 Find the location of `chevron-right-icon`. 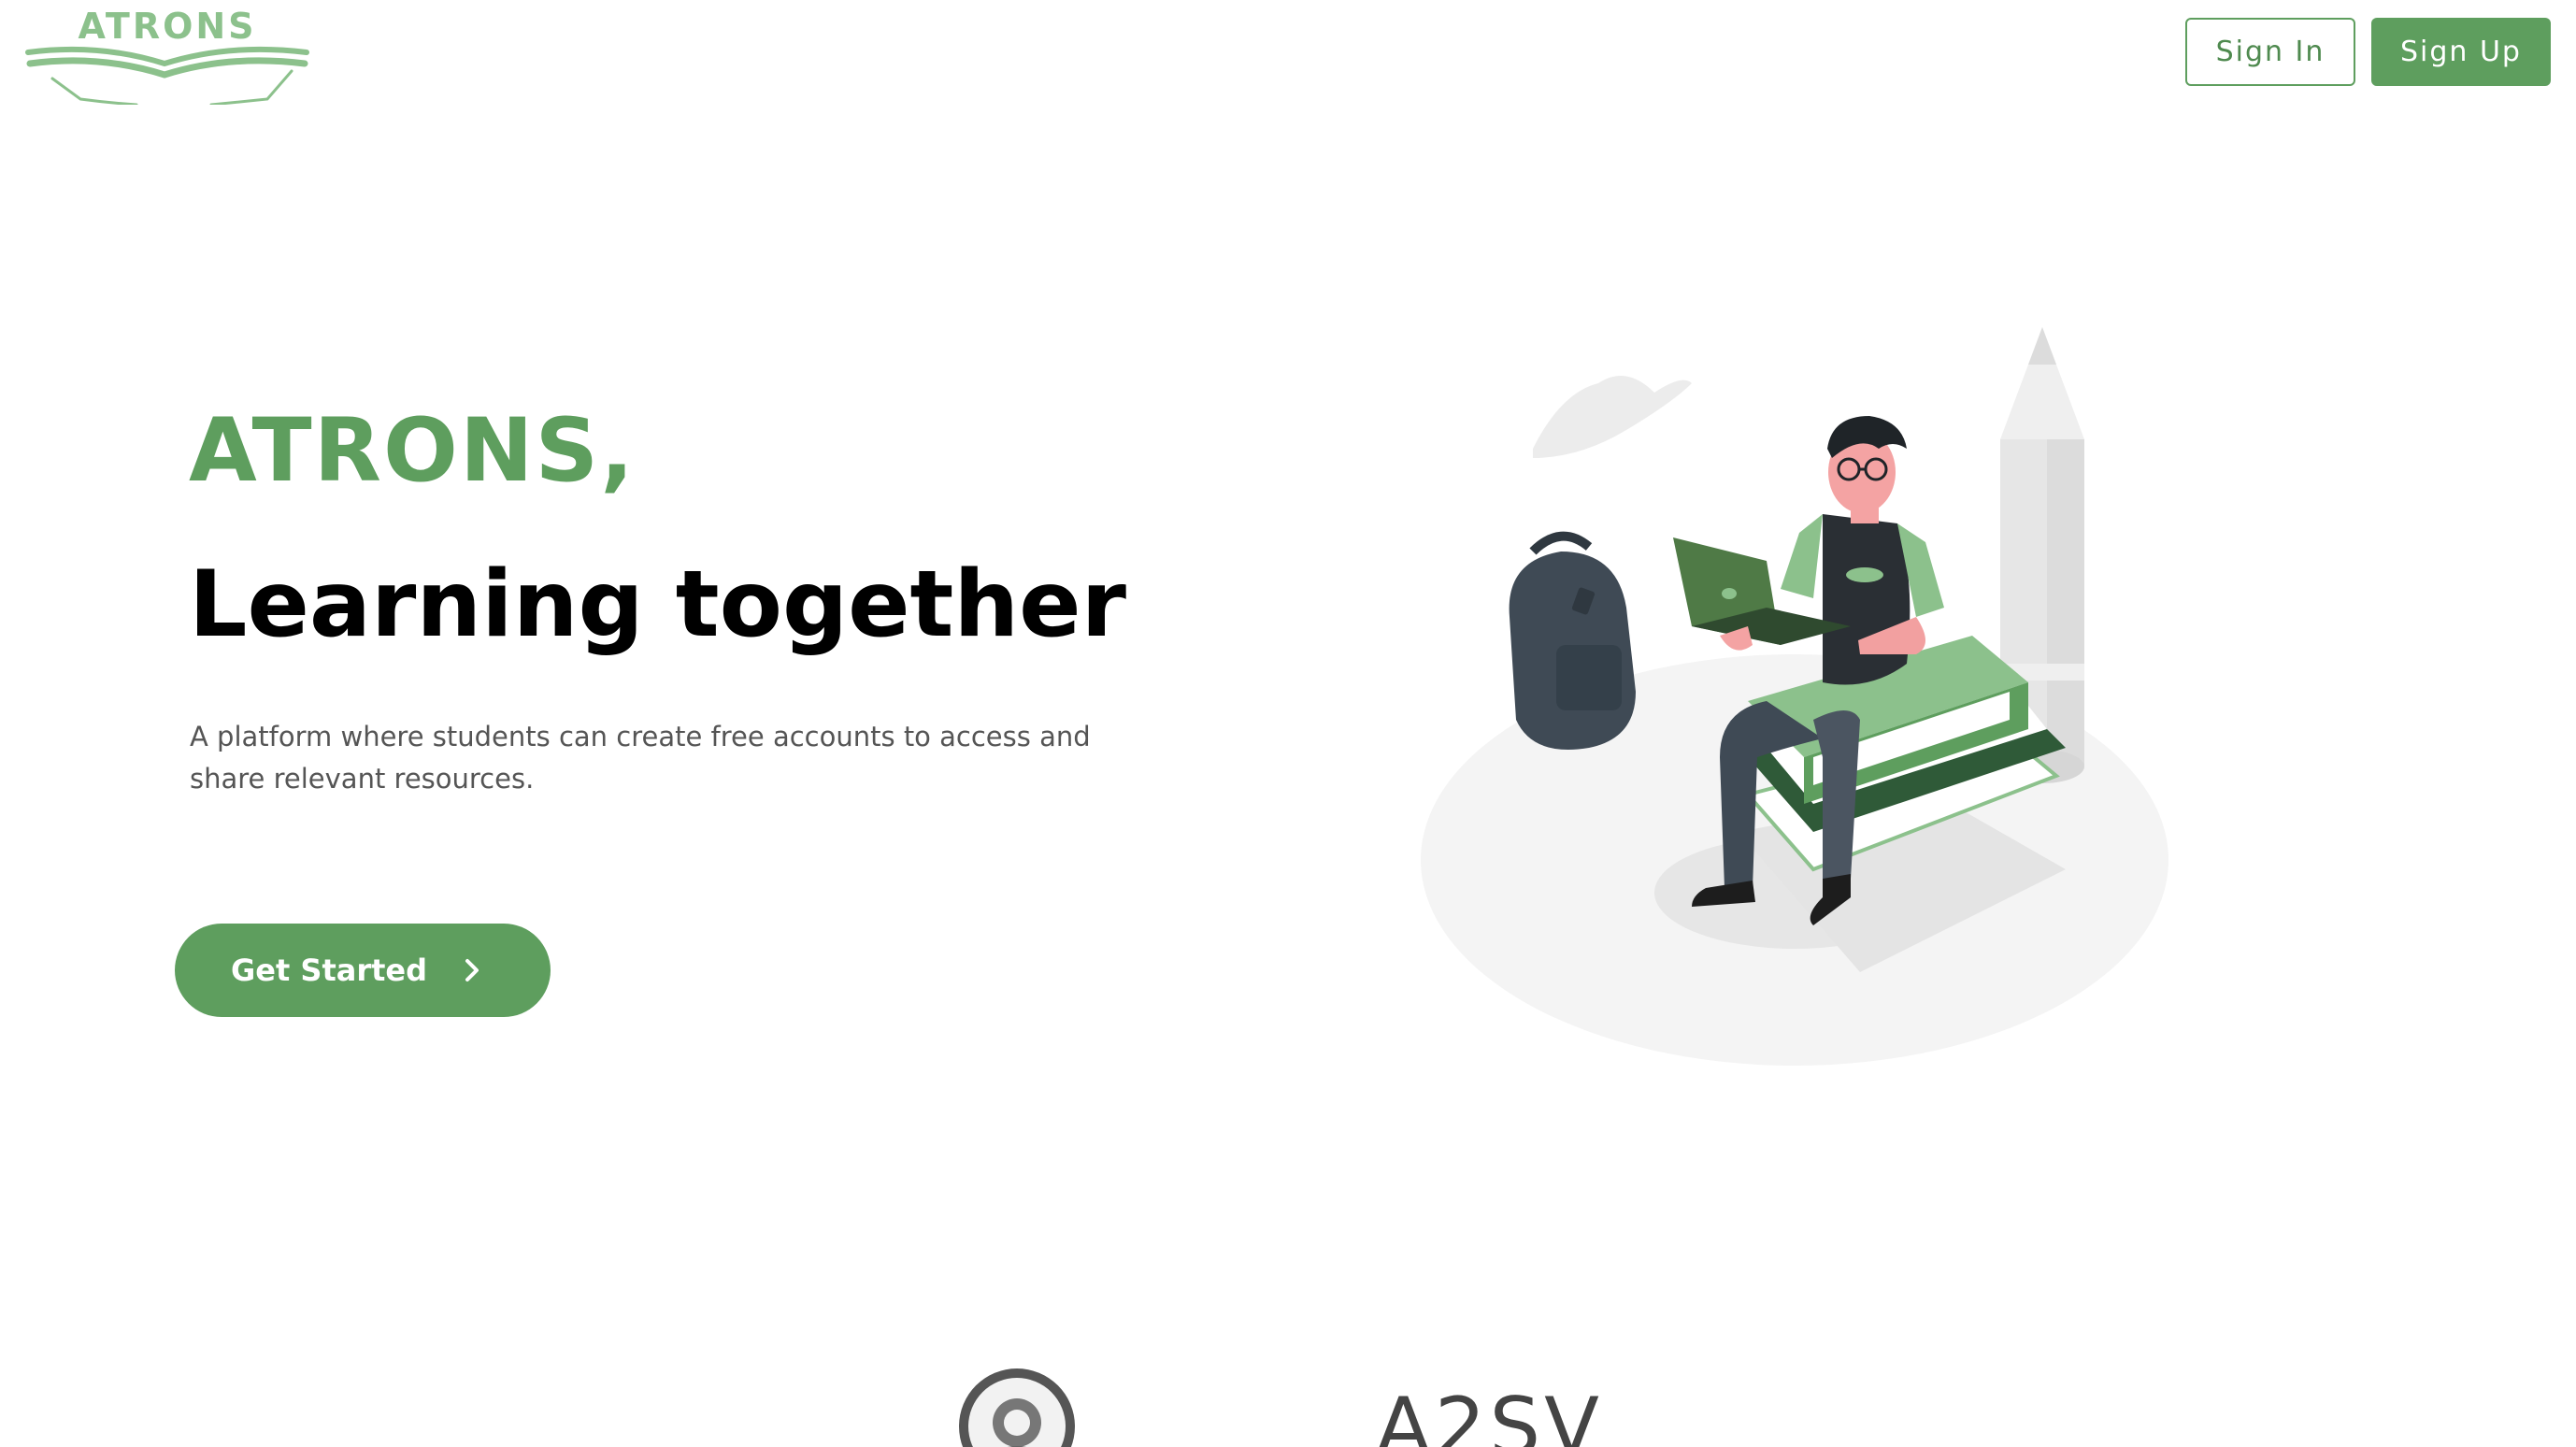

chevron-right-icon is located at coordinates (472, 970).